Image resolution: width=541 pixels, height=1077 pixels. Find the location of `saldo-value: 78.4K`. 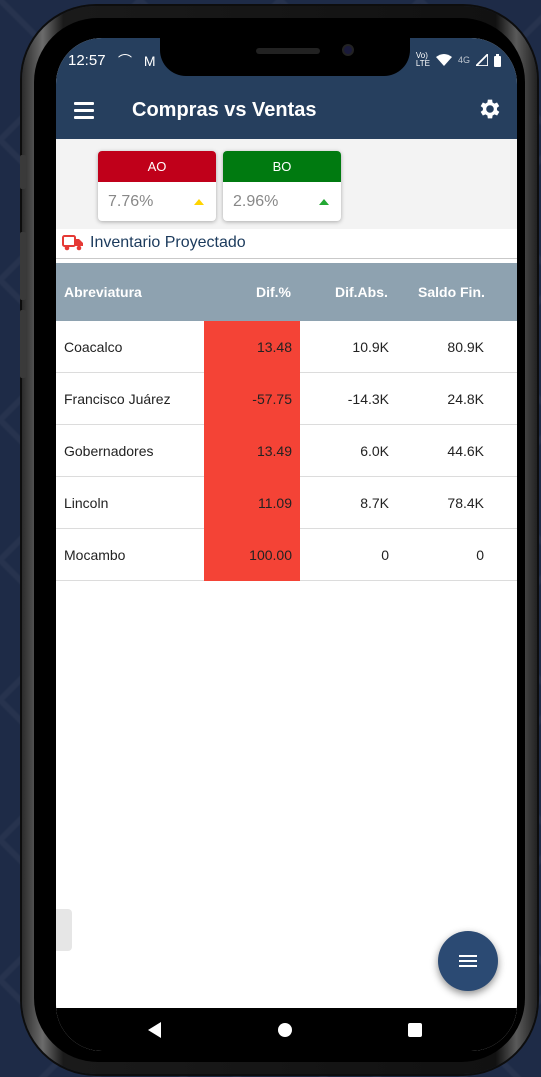

saldo-value: 78.4K is located at coordinates (465, 503).